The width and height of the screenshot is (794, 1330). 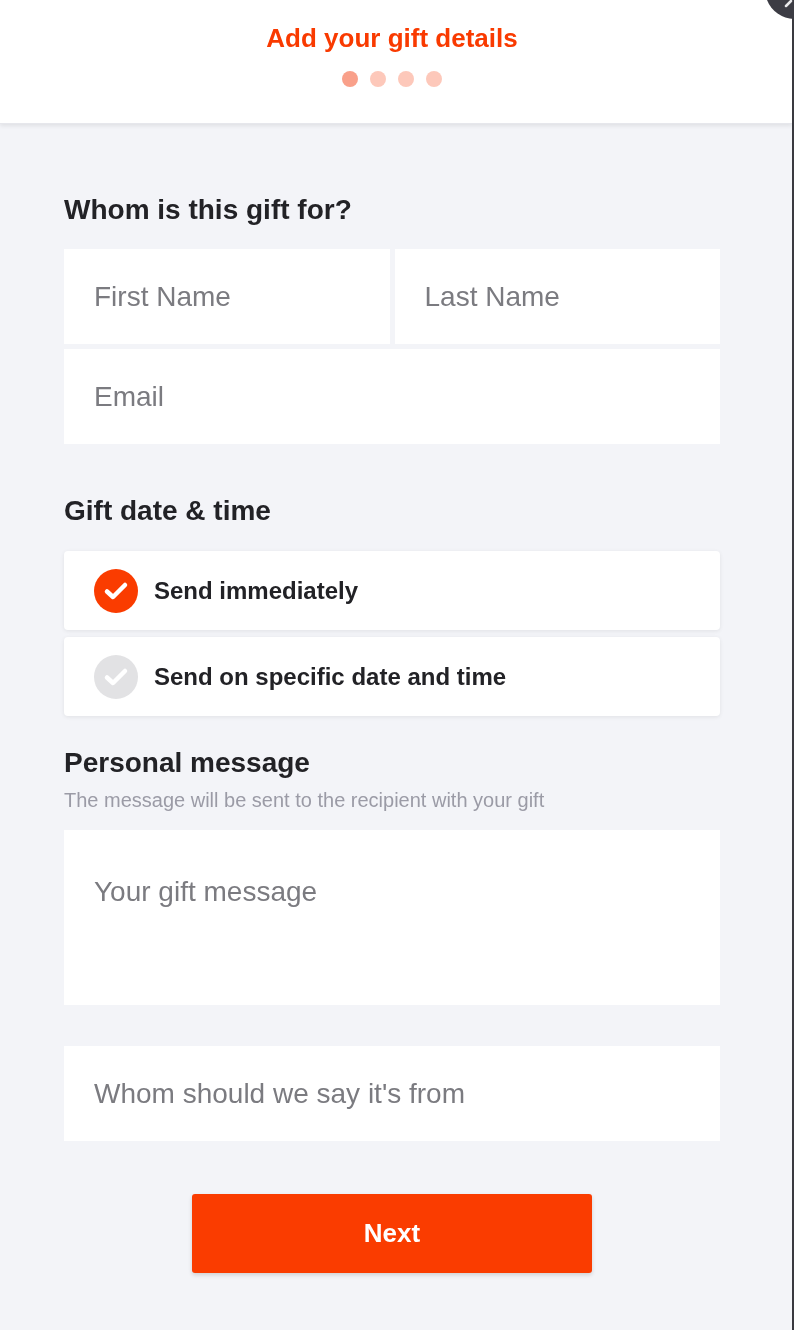 What do you see at coordinates (392, 1093) in the screenshot?
I see `input-field: Whom should we say it's from` at bounding box center [392, 1093].